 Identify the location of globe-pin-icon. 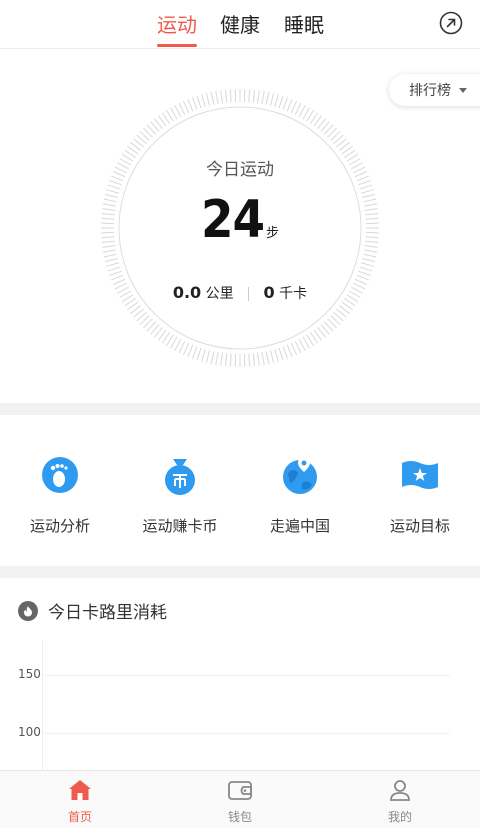
(300, 475).